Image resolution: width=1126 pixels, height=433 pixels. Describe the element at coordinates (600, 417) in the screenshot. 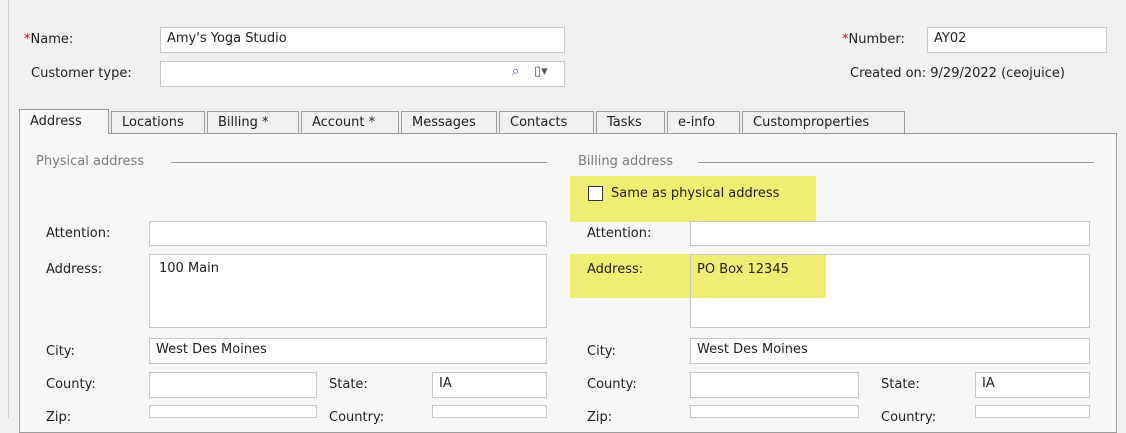

I see `billing-zip-label: Zip:` at that location.